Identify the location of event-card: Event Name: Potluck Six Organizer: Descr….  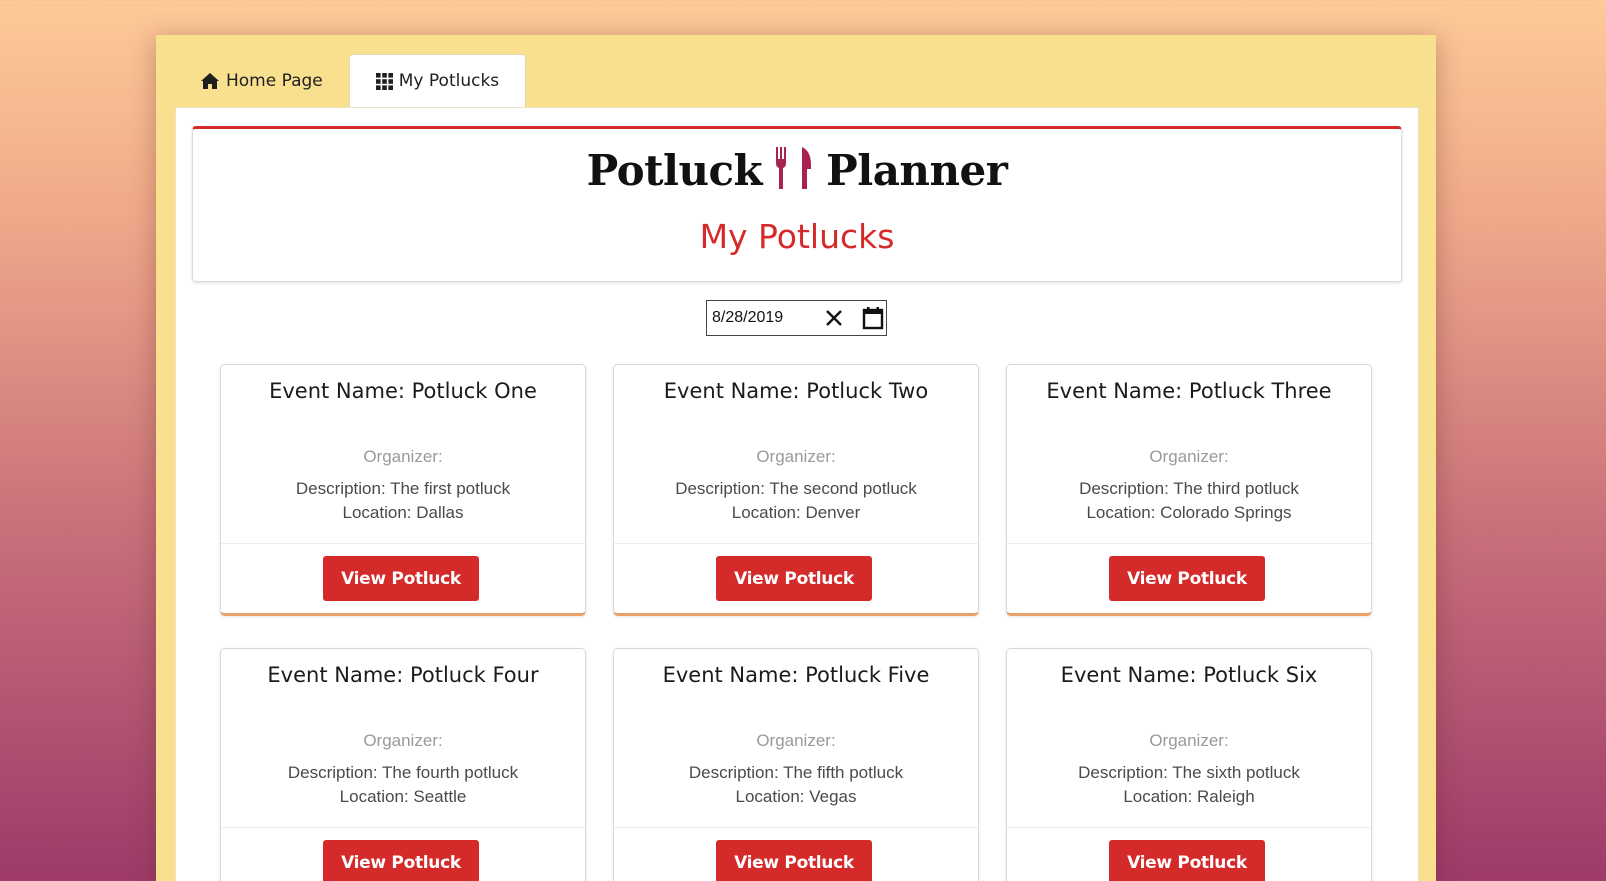
(1189, 764).